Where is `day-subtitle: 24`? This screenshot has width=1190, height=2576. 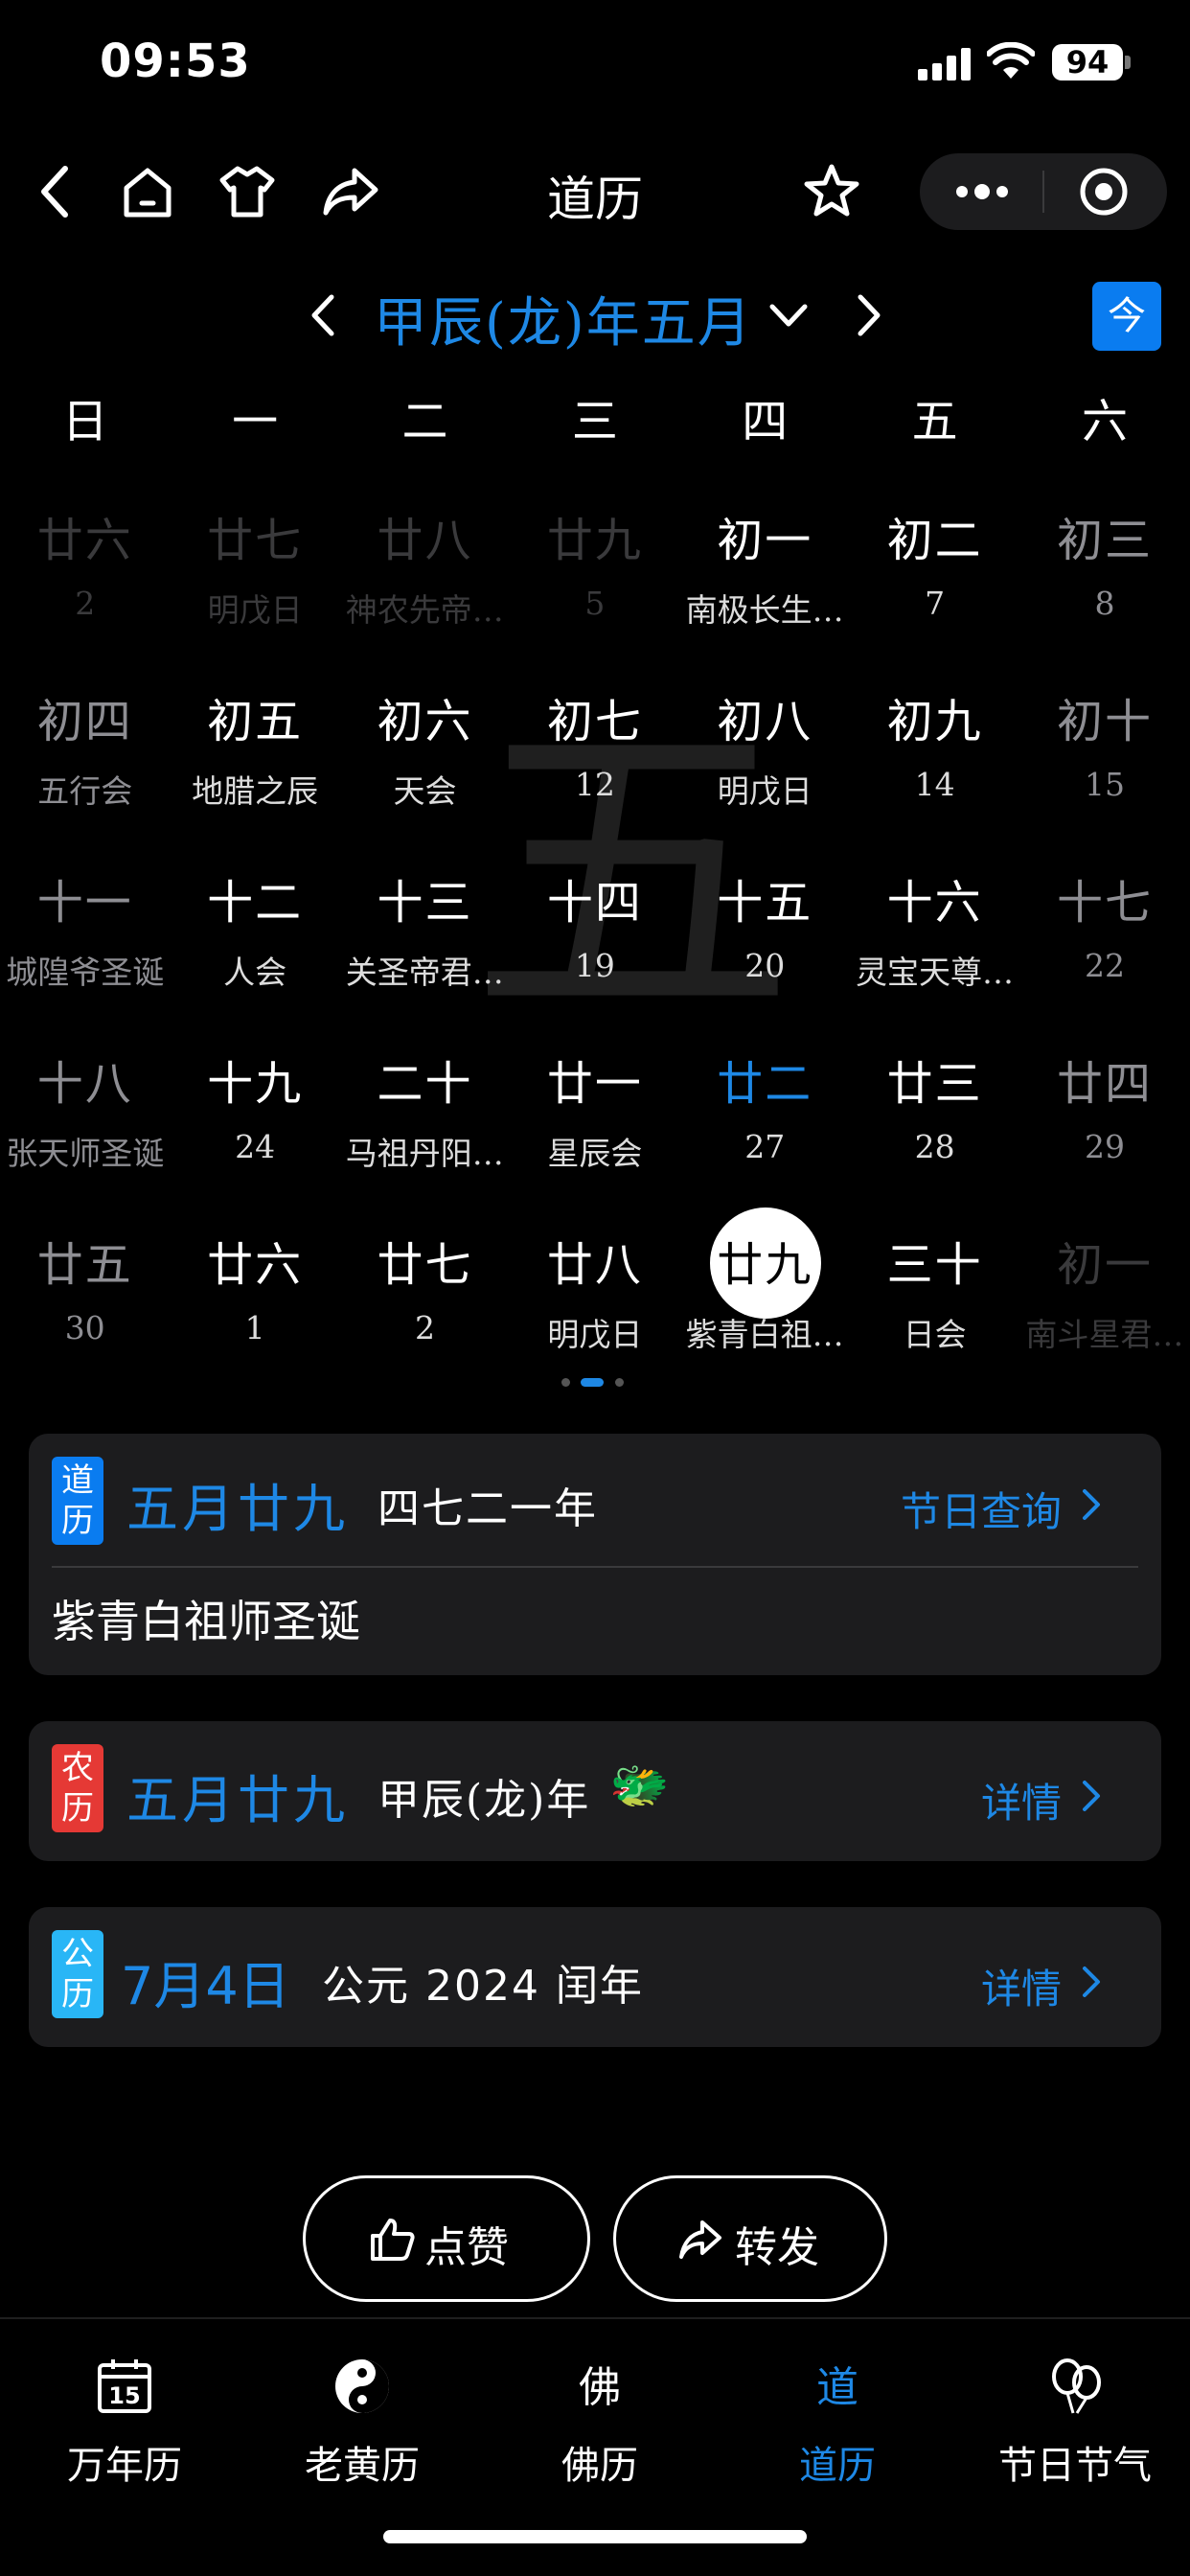 day-subtitle: 24 is located at coordinates (256, 1146).